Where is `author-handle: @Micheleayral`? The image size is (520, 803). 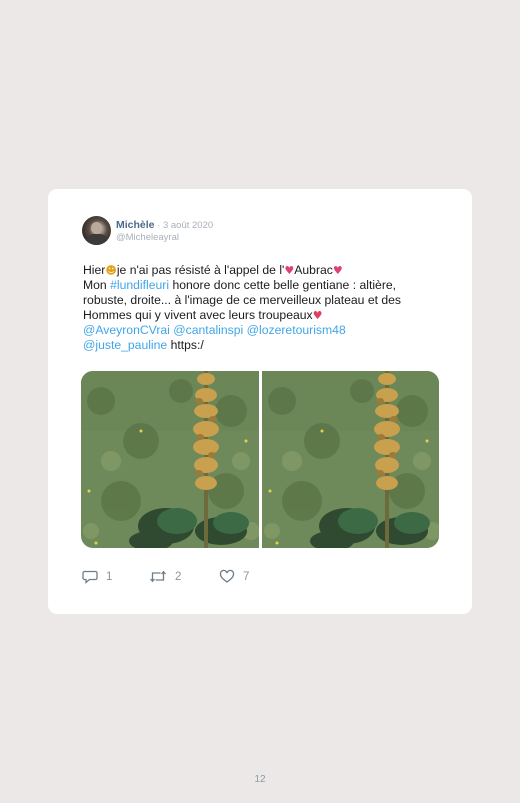
author-handle: @Micheleayral is located at coordinates (147, 237).